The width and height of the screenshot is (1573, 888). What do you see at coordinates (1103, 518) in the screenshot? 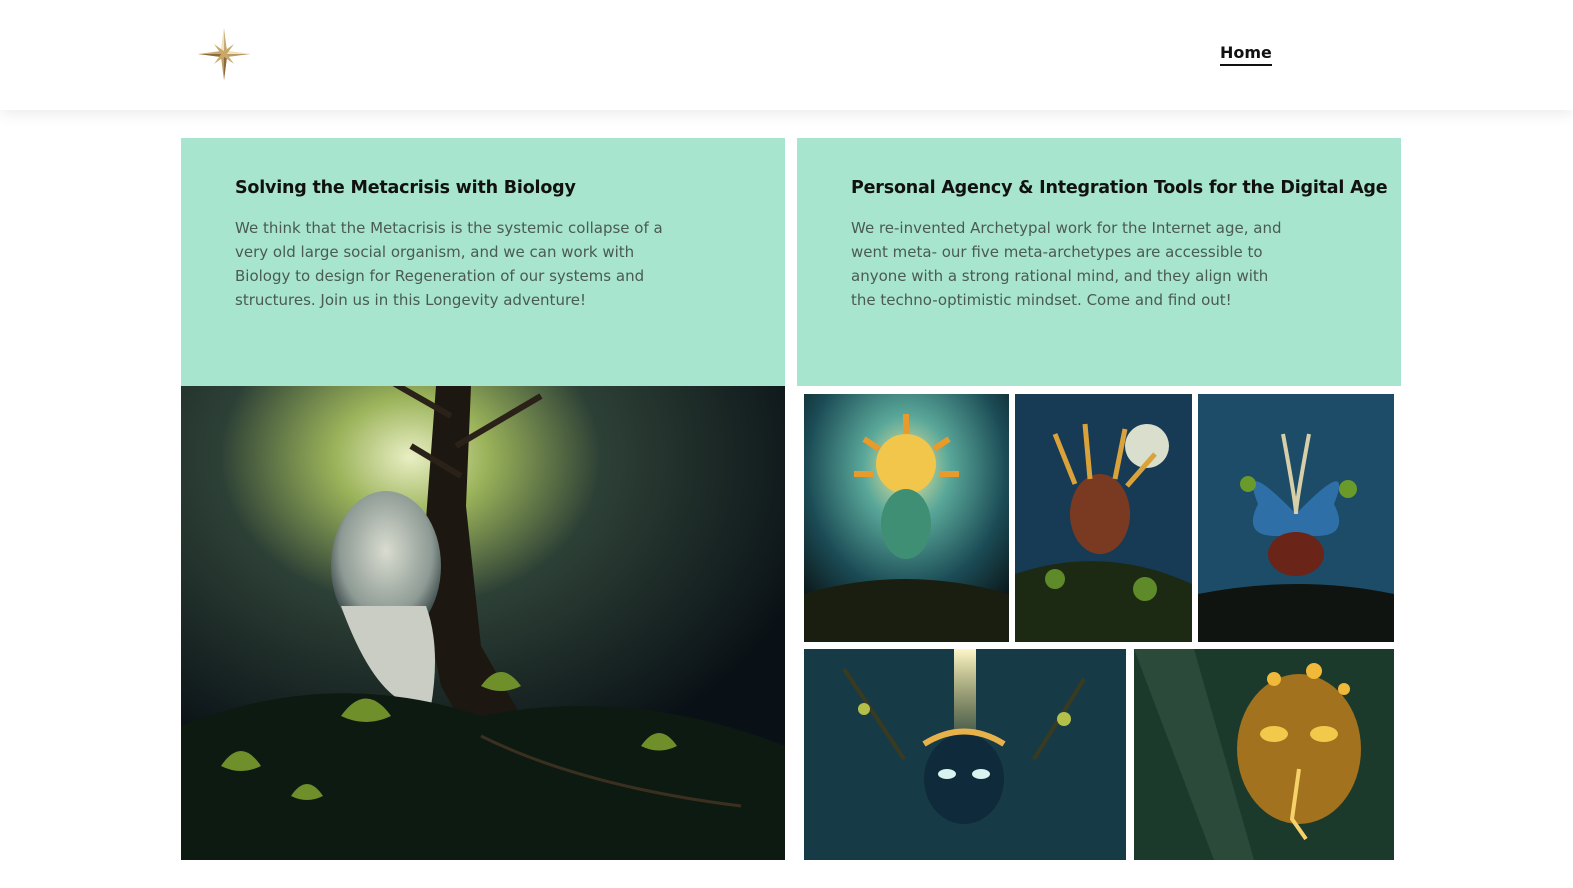
I see `moon-mask-painting` at bounding box center [1103, 518].